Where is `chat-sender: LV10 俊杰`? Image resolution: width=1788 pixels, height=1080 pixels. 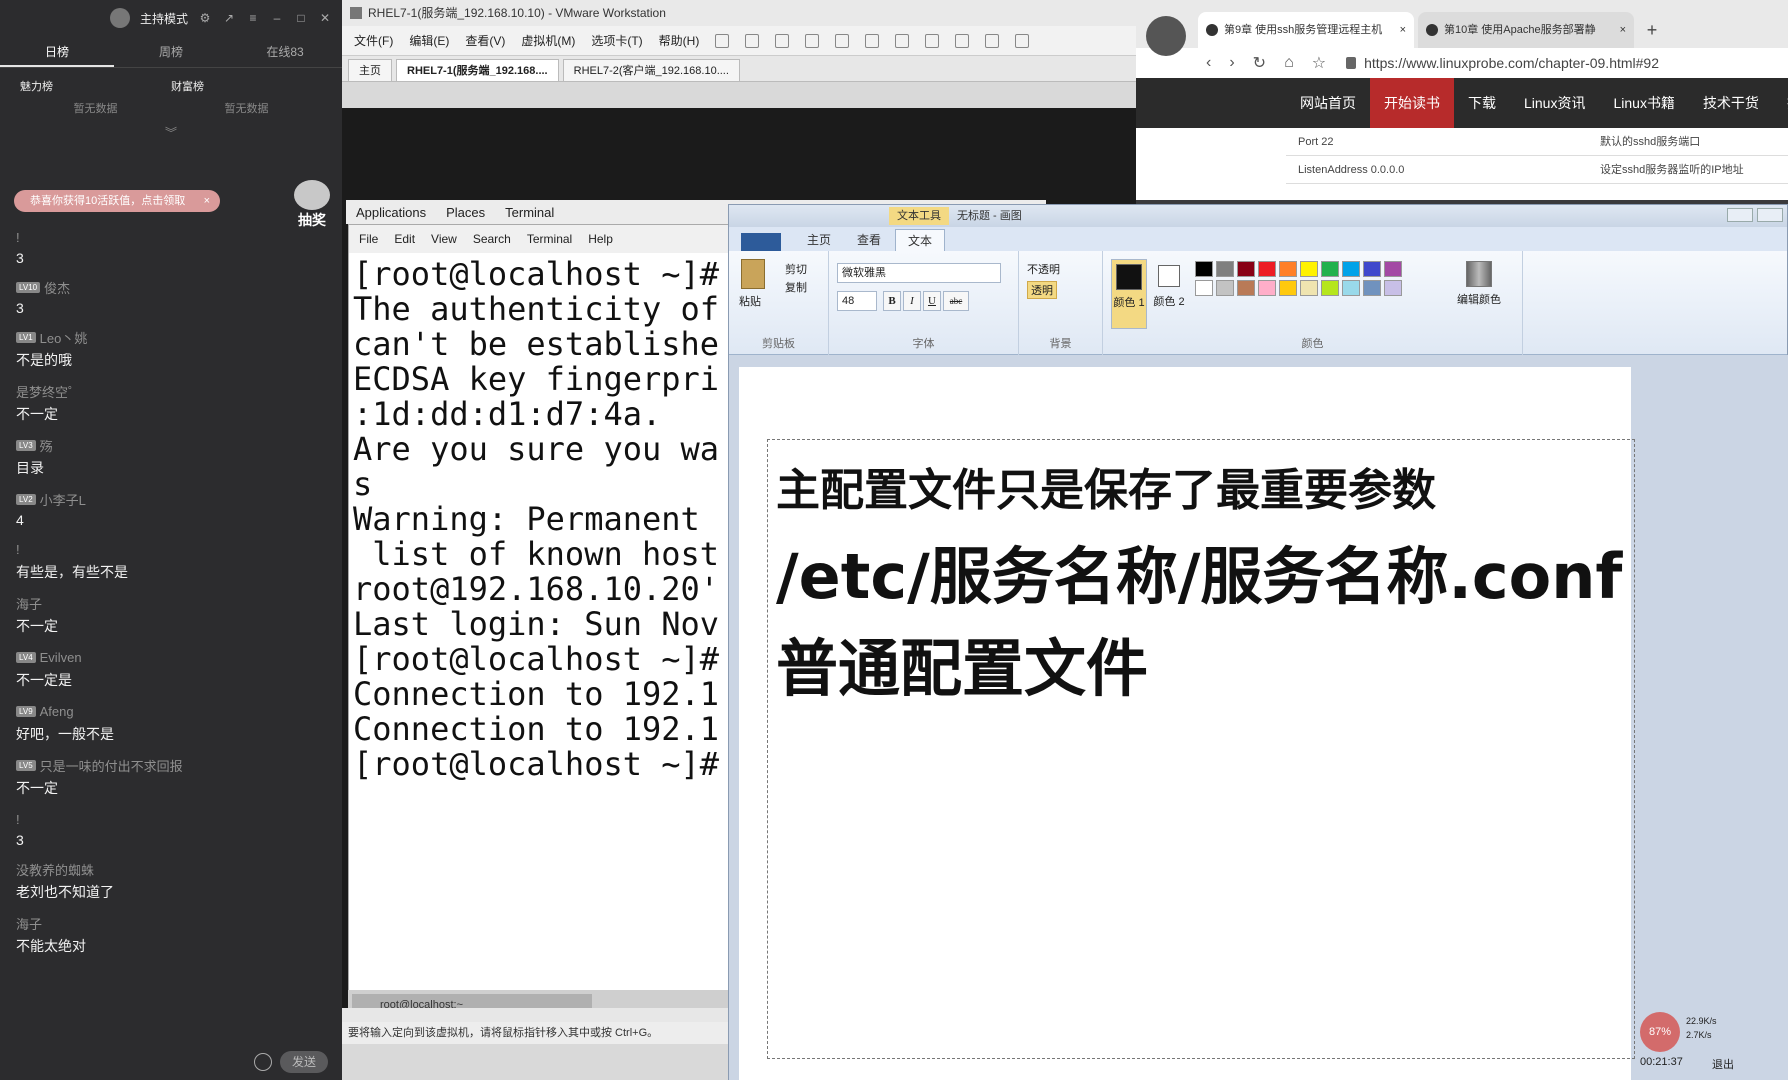
chat-sender: LV10 俊杰 is located at coordinates (171, 287).